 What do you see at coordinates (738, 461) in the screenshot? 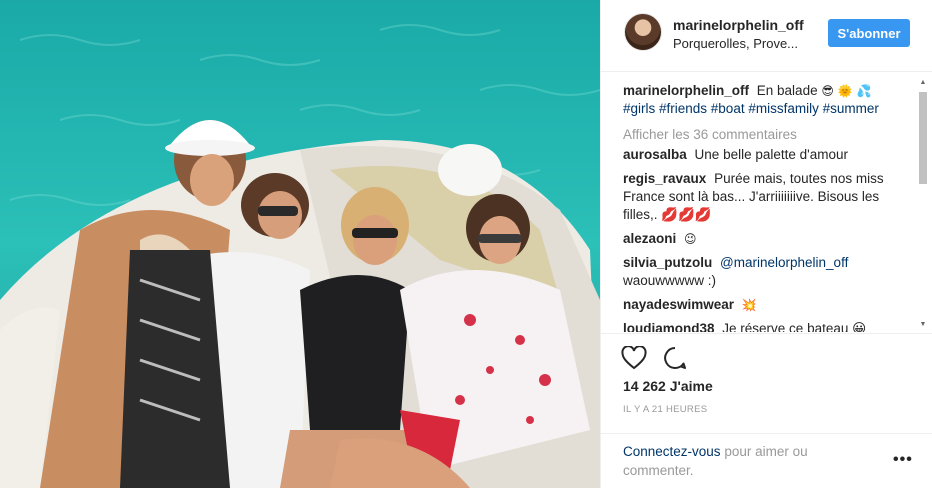
I see `login-text: Connectez-vous pour aimer ou commenter.` at bounding box center [738, 461].